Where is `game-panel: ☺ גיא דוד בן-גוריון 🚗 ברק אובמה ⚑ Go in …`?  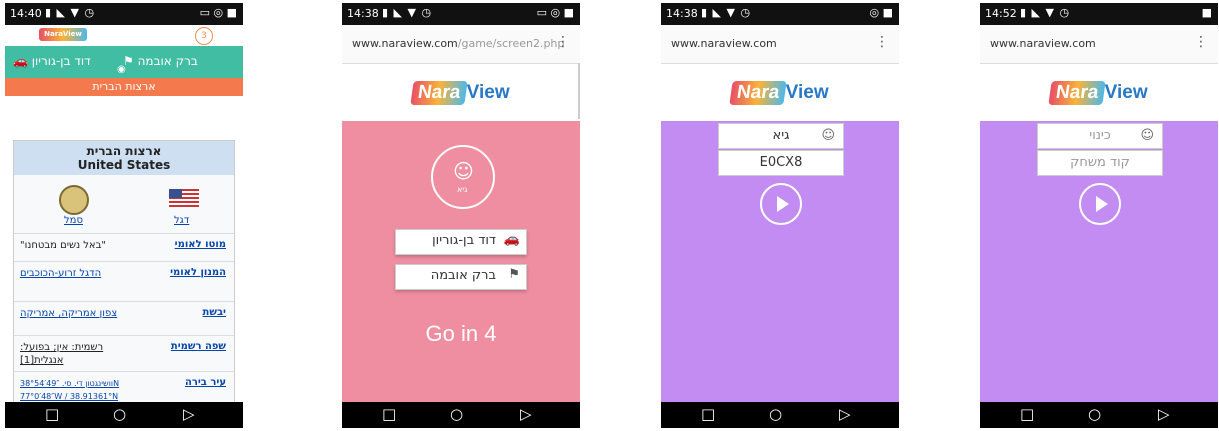
game-panel: ☺ גיא דוד בן-גוריון 🚗 ברק אובמה ⚑ Go in … is located at coordinates (461, 262).